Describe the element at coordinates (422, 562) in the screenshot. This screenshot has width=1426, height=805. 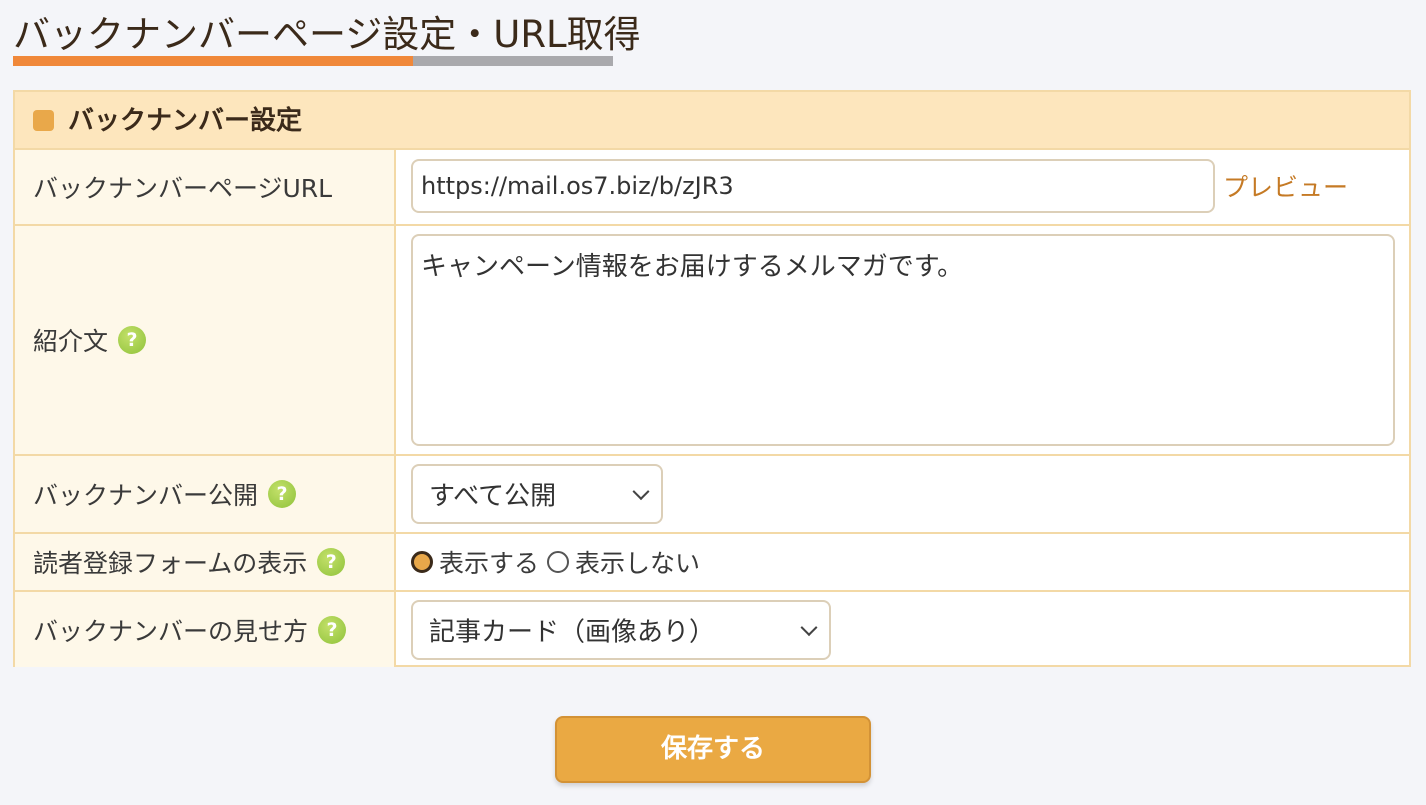
I see `radio-show` at that location.